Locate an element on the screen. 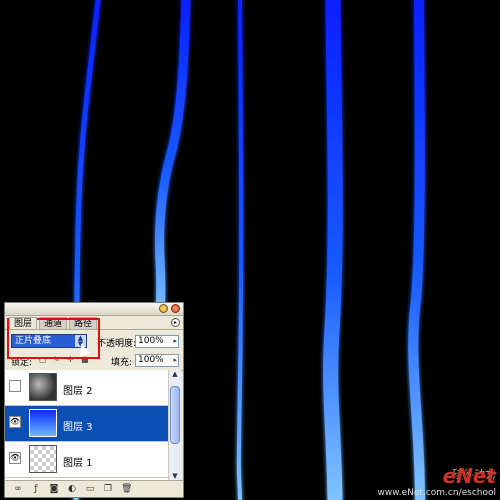 This screenshot has height=500, width=500. layer-style-icon: ƒ is located at coordinates (36, 489).